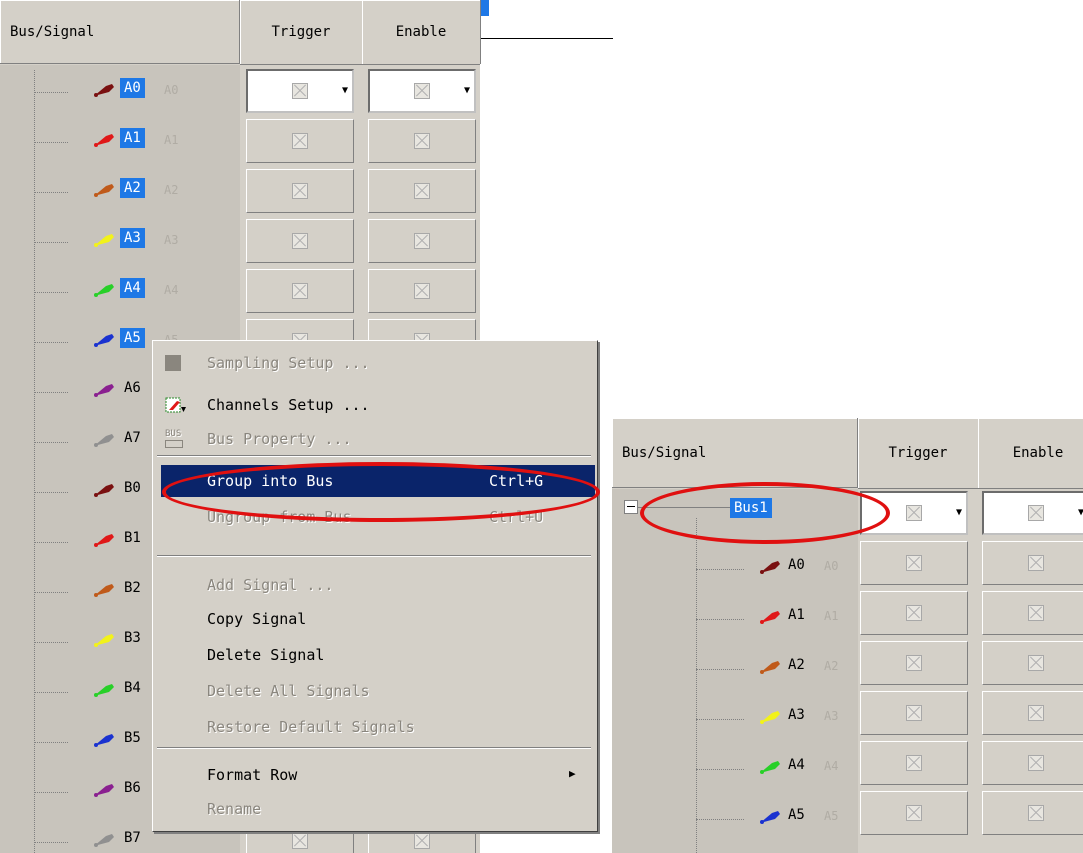  What do you see at coordinates (381, 492) in the screenshot?
I see `highlight-oval-group-into-bus` at bounding box center [381, 492].